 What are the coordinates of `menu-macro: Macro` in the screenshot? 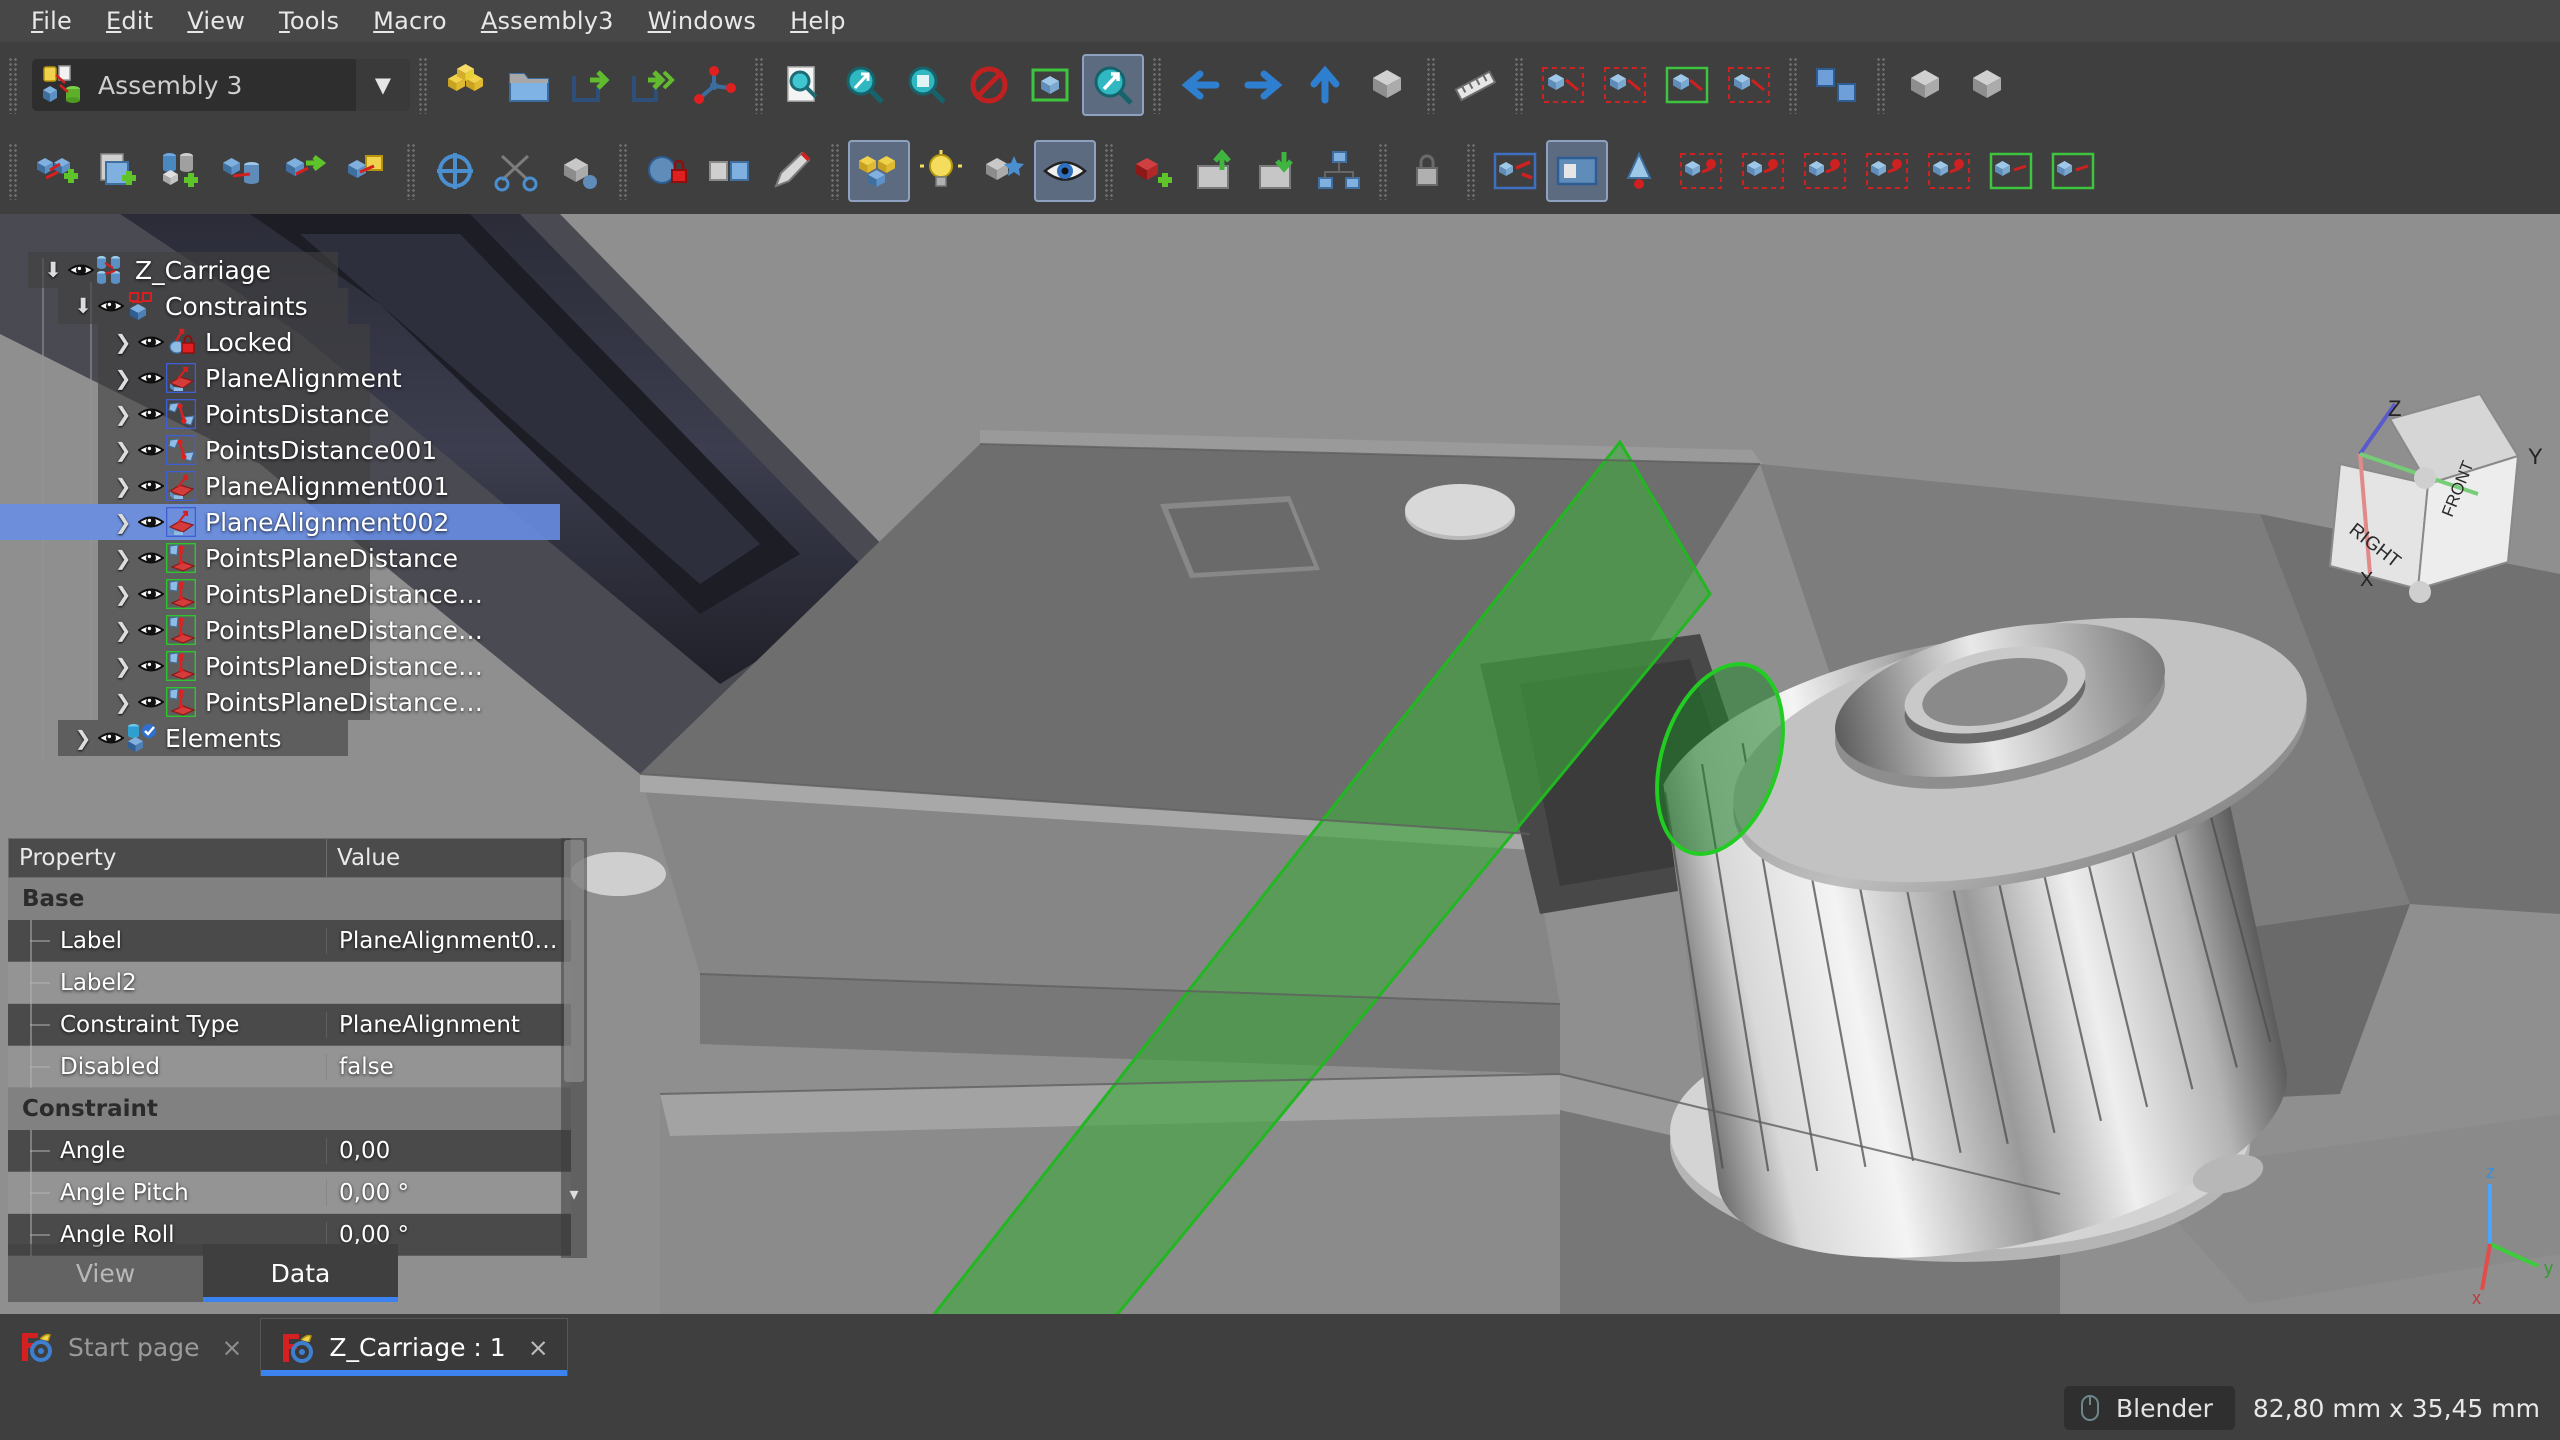 It's located at (410, 21).